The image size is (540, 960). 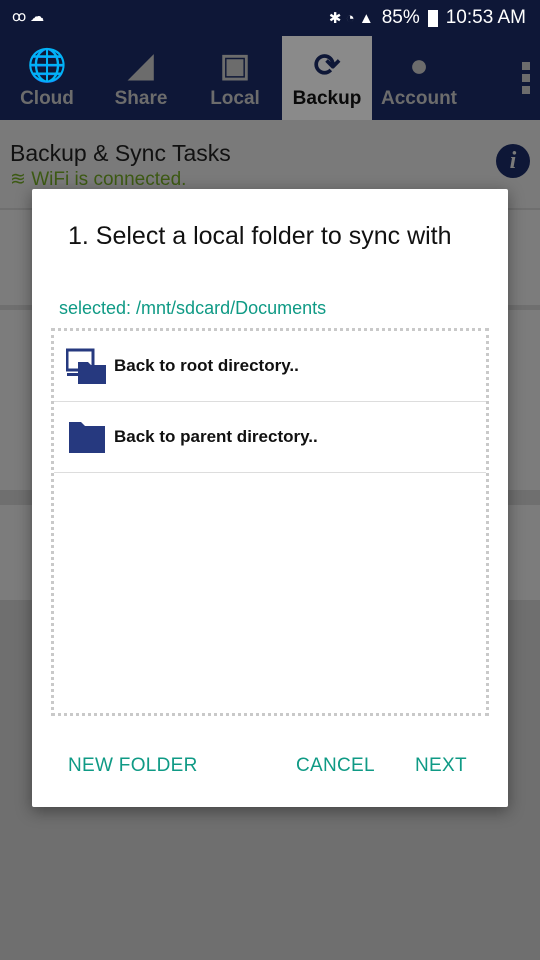 What do you see at coordinates (133, 766) in the screenshot?
I see `new-folder-button: NEW FOLDER` at bounding box center [133, 766].